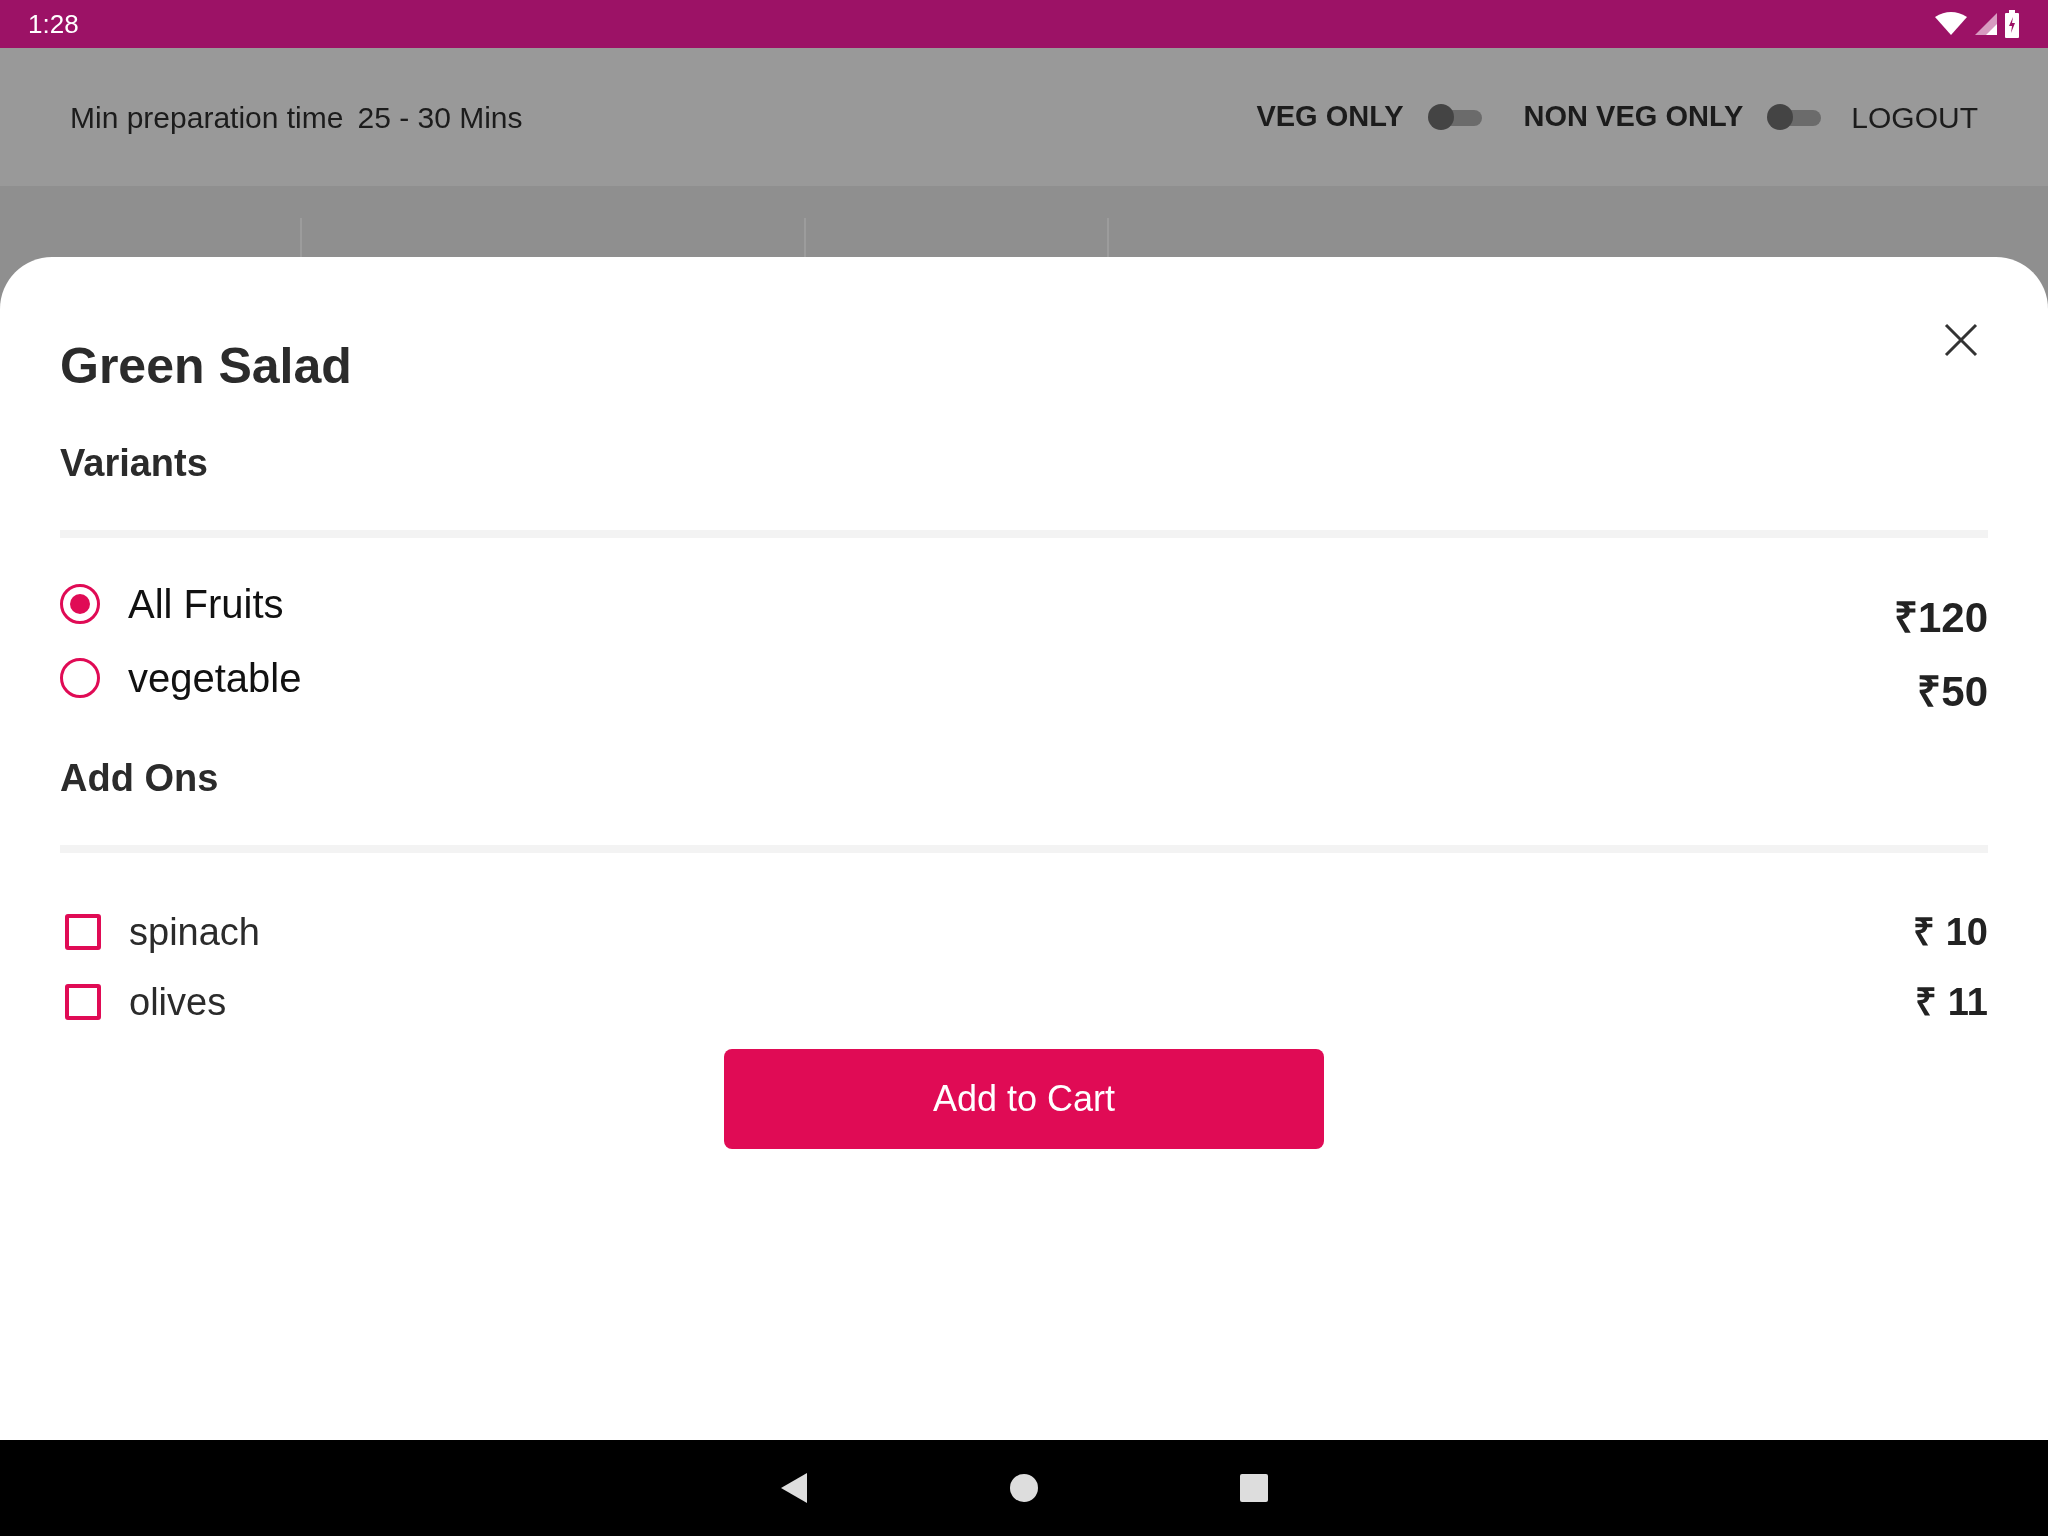  Describe the element at coordinates (172, 604) in the screenshot. I see `variant-option: All Fruits` at that location.